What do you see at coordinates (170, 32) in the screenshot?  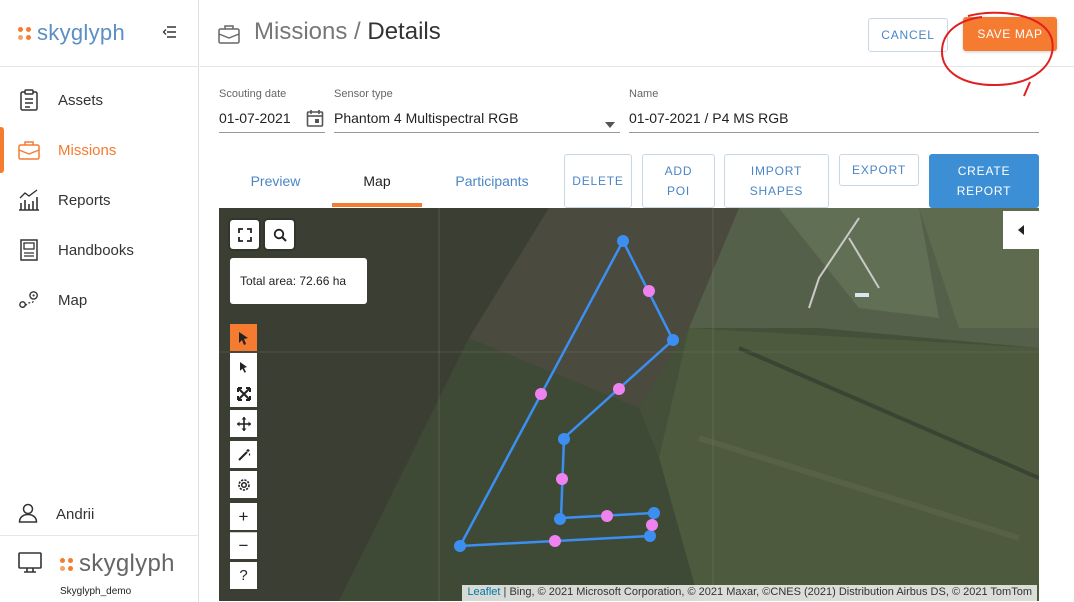 I see `collapse-menu-icon` at bounding box center [170, 32].